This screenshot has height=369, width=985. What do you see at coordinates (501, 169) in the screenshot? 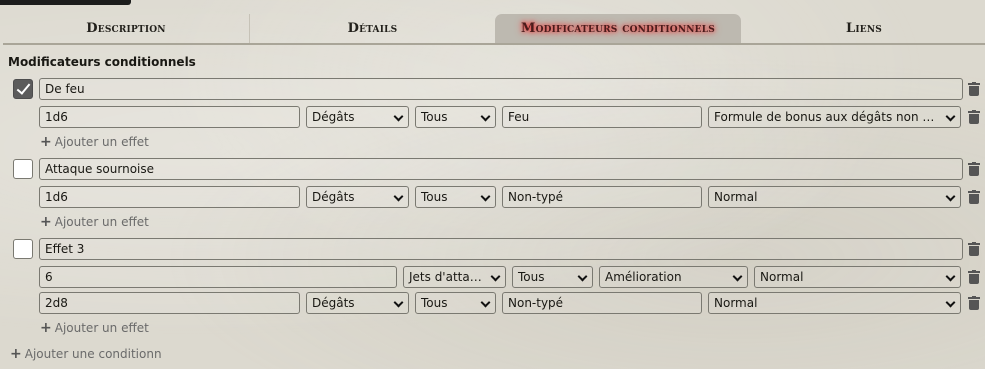
I see `condition-2-name-input: Attaque sournoise` at bounding box center [501, 169].